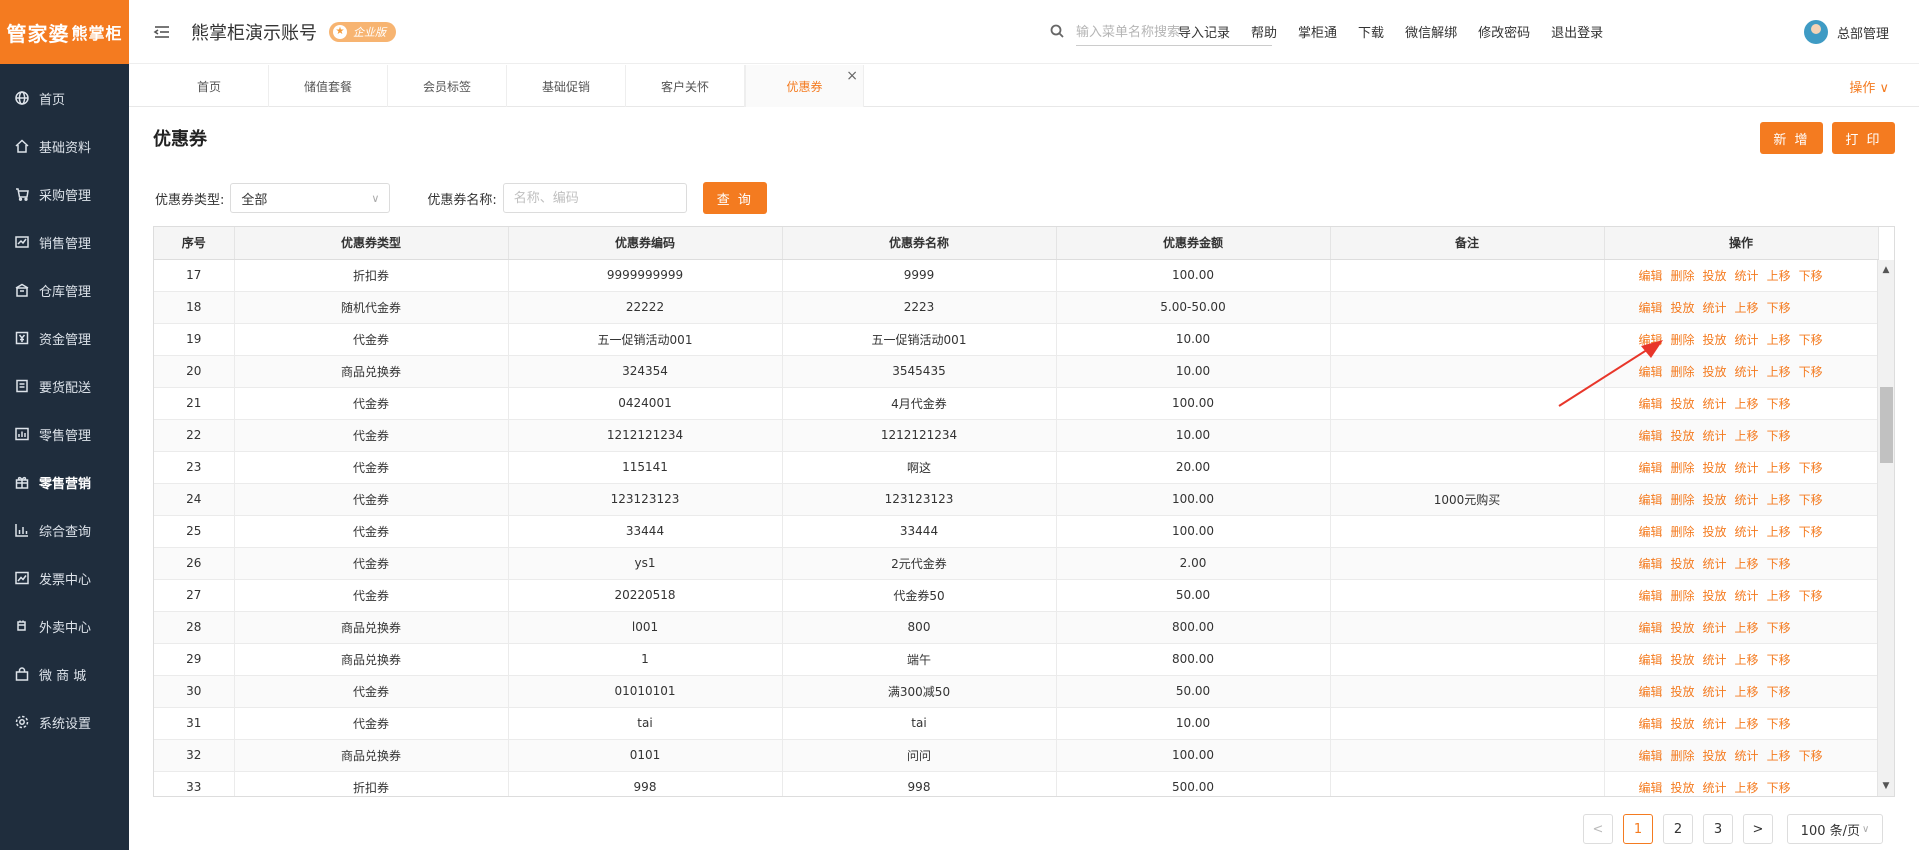  Describe the element at coordinates (310, 198) in the screenshot. I see `coupon-type-select: 全部 ∨` at that location.